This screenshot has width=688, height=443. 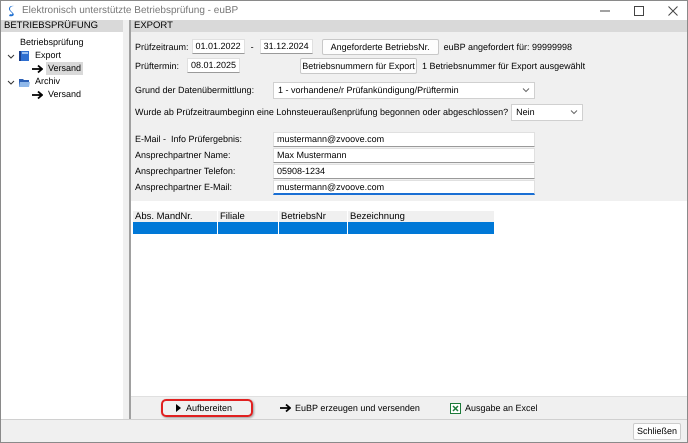 I want to click on column-header: BetriebsNr, so click(x=313, y=216).